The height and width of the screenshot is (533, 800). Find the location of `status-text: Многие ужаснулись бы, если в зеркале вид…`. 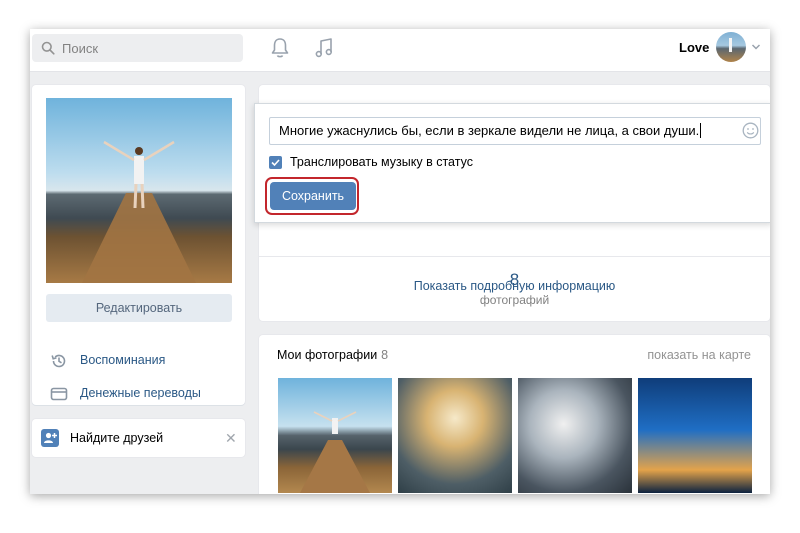

status-text: Многие ужаснулись бы, если в зеркале вид… is located at coordinates (490, 130).